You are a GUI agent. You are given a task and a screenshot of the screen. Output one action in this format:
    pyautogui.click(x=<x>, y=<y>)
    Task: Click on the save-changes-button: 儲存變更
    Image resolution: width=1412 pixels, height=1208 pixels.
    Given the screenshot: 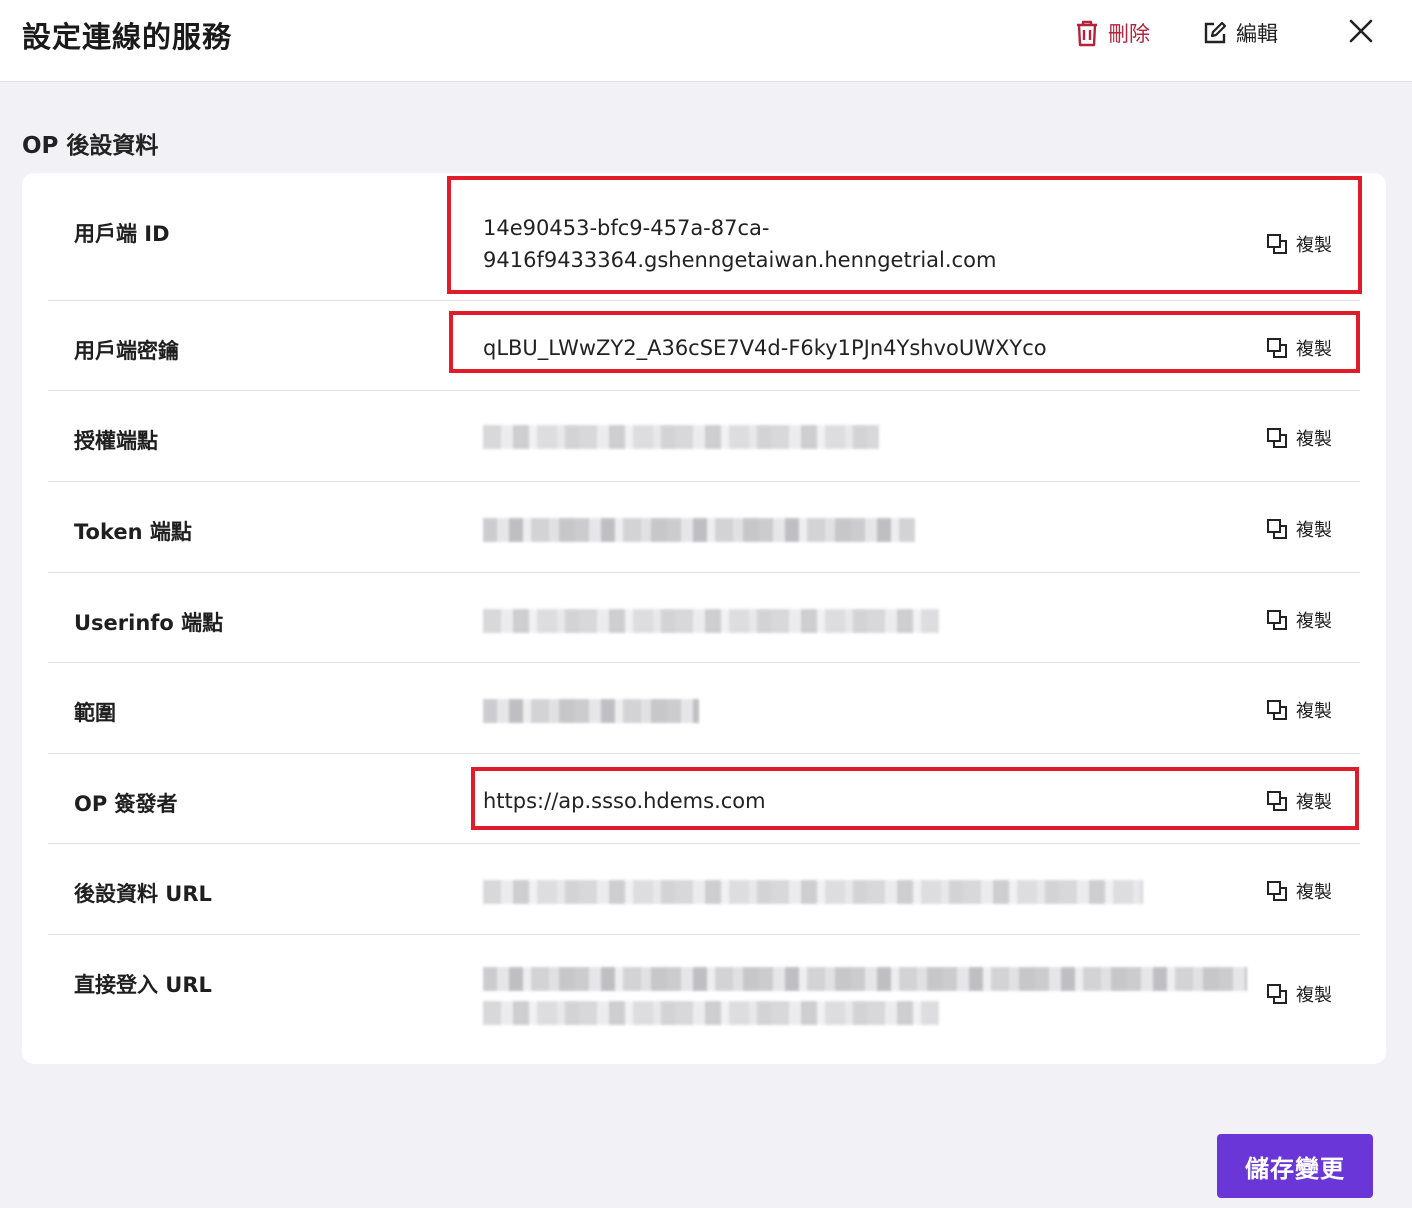 What is the action you would take?
    pyautogui.click(x=1295, y=1166)
    